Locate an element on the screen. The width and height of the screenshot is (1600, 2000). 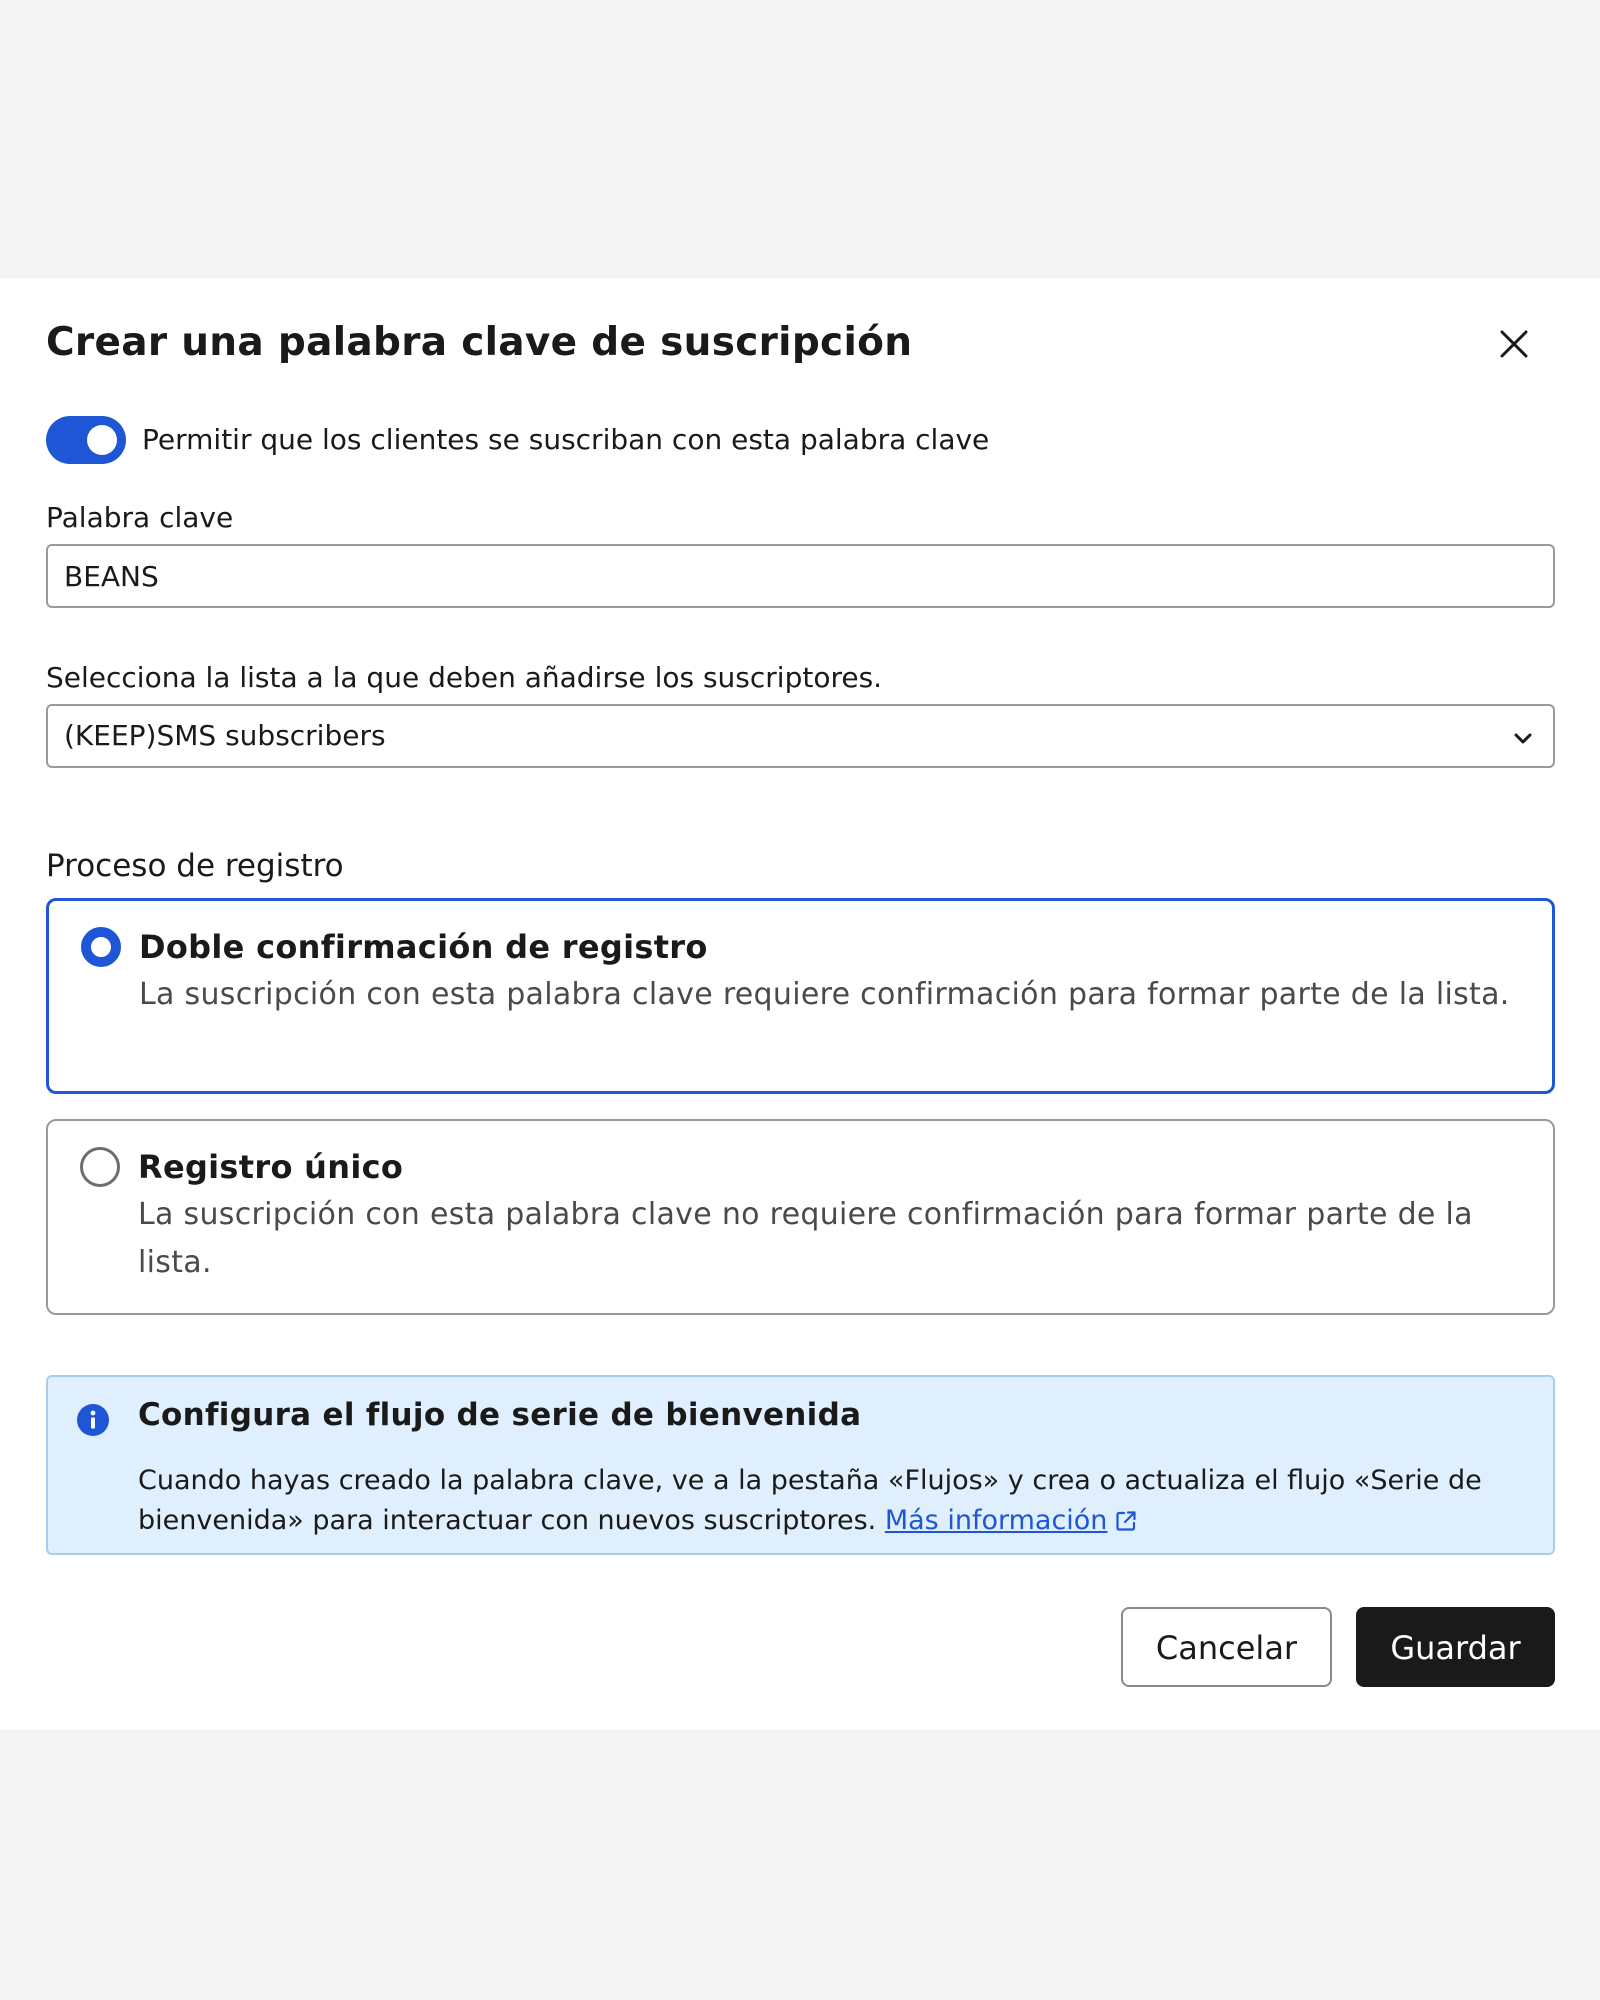
external-link-icon is located at coordinates (1126, 1521).